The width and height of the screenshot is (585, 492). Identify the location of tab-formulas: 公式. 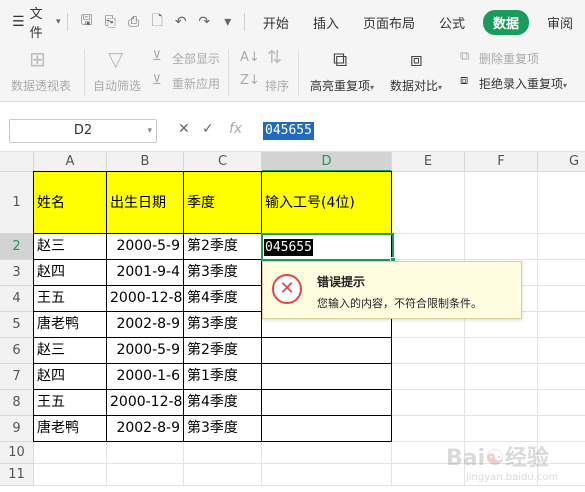
(452, 22).